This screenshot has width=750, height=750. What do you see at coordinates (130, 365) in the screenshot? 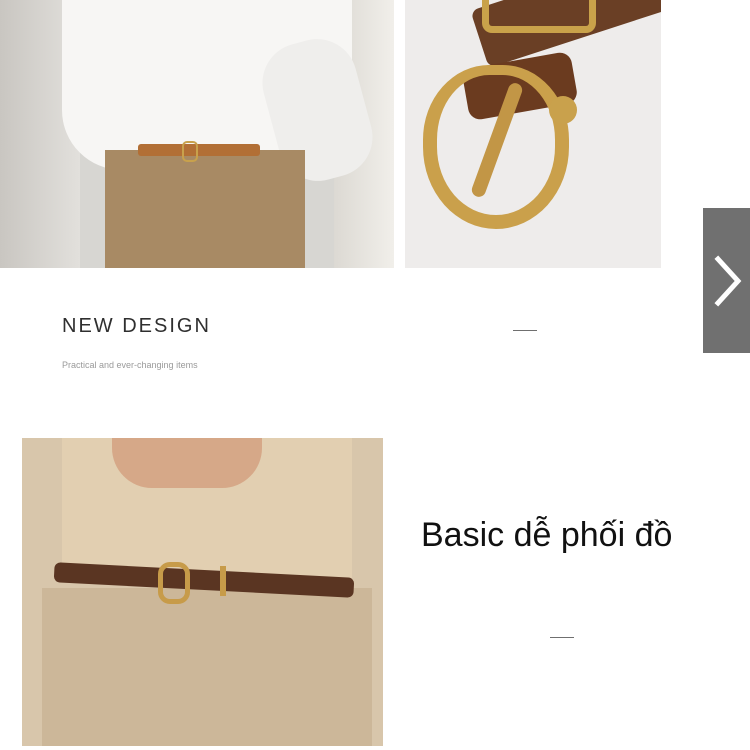
I see `section-subtitle: Practical and ever-changing items` at bounding box center [130, 365].